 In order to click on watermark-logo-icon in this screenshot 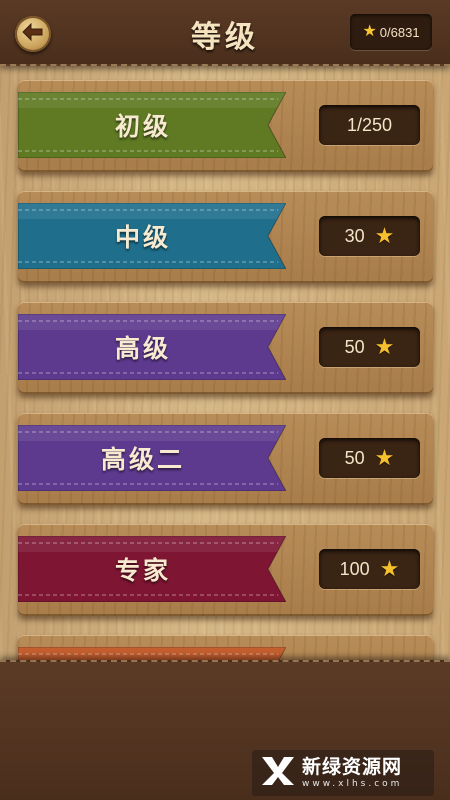, I will do `click(278, 773)`.